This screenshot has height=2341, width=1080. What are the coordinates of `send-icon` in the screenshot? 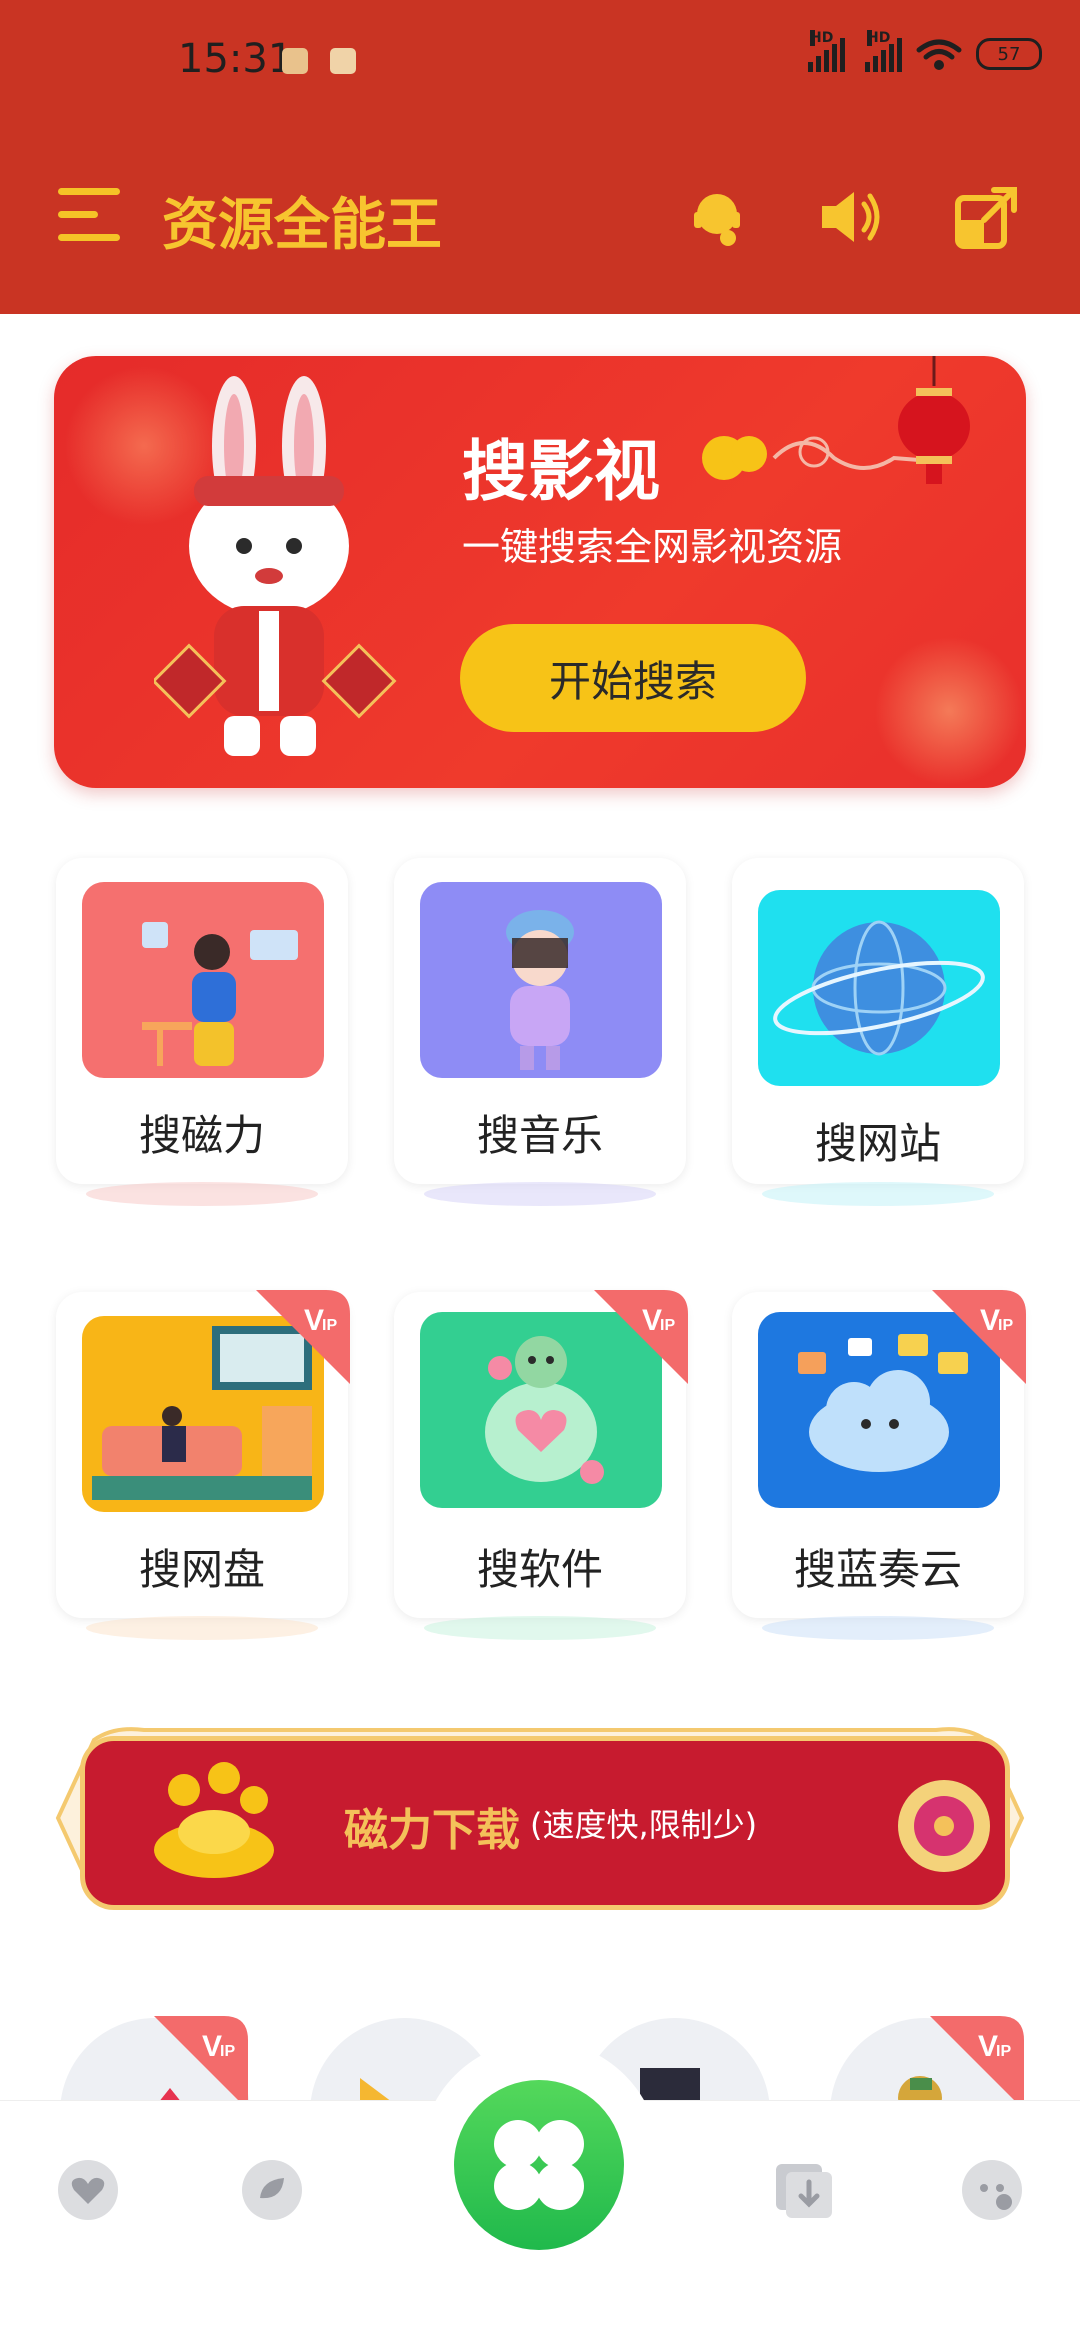 It's located at (343, 61).